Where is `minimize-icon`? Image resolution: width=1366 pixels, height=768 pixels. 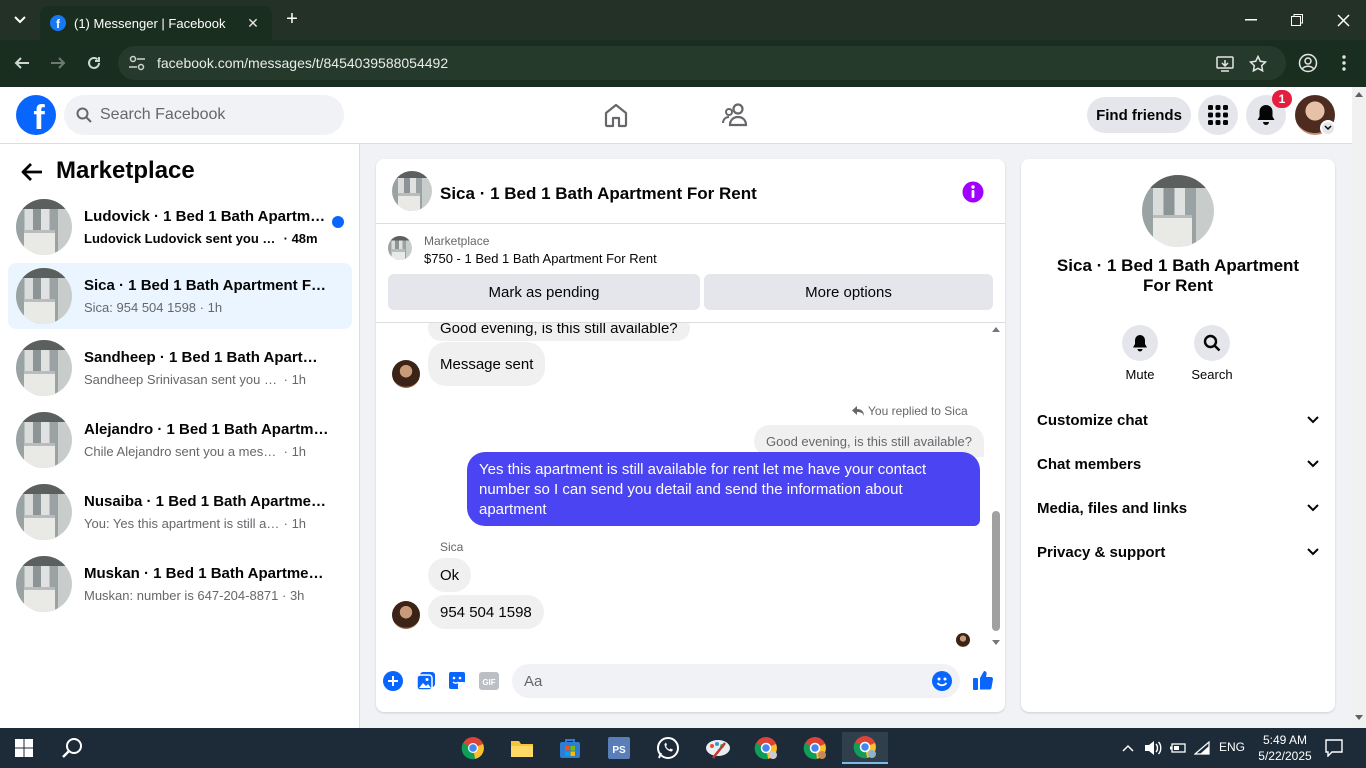 minimize-icon is located at coordinates (1251, 20).